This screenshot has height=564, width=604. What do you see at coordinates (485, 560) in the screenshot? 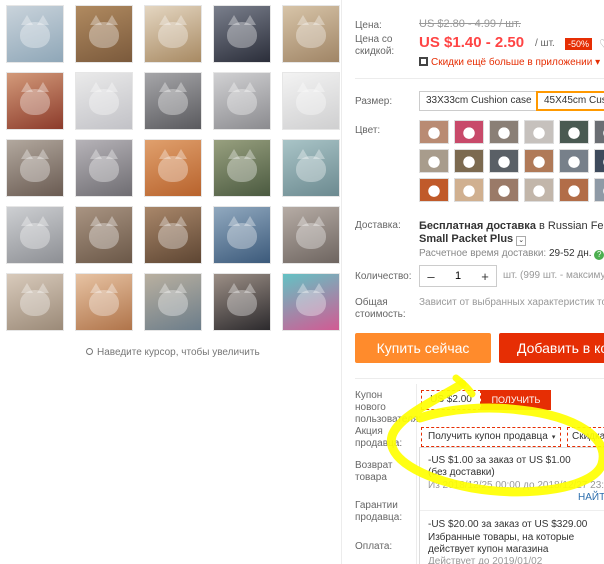
I see `offer2-expiry: Действует до 2019/01/02` at bounding box center [485, 560].